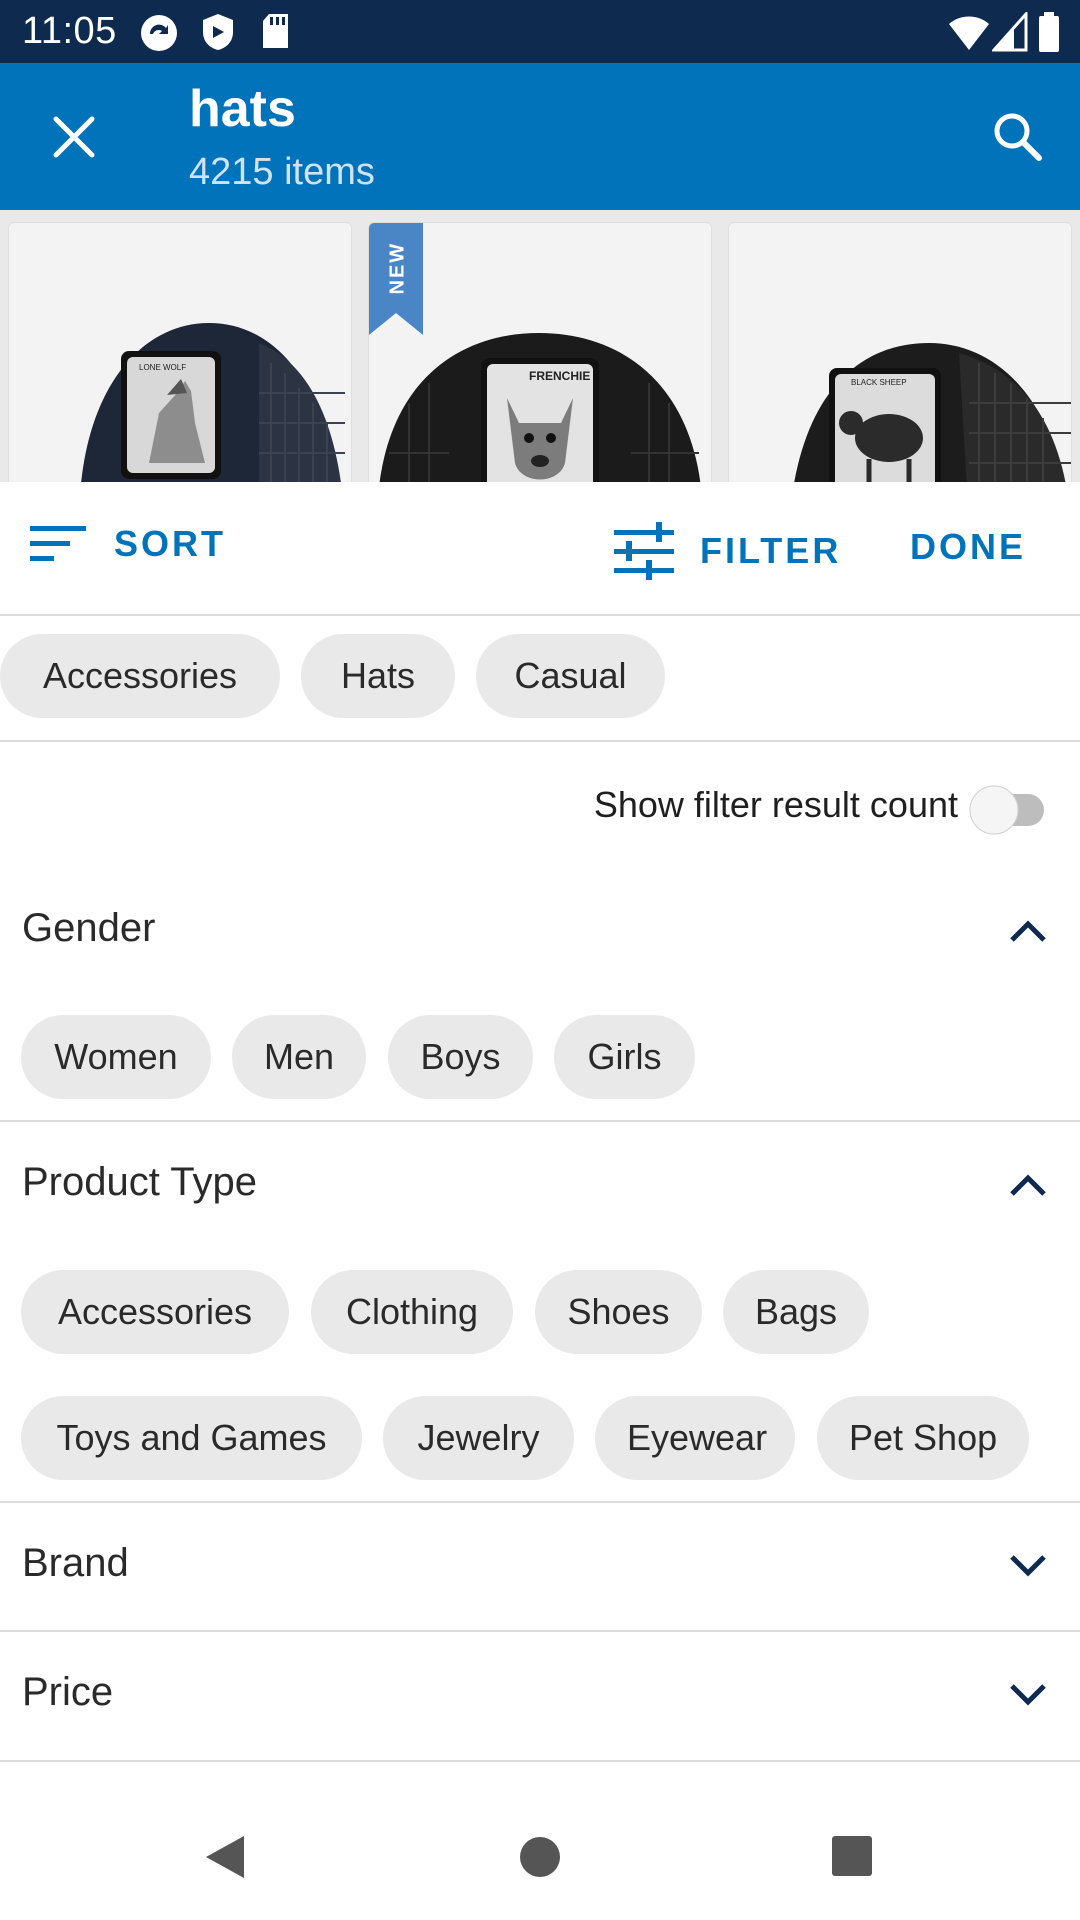 This screenshot has width=1080, height=1920. What do you see at coordinates (68, 1692) in the screenshot?
I see `price-title: Price` at bounding box center [68, 1692].